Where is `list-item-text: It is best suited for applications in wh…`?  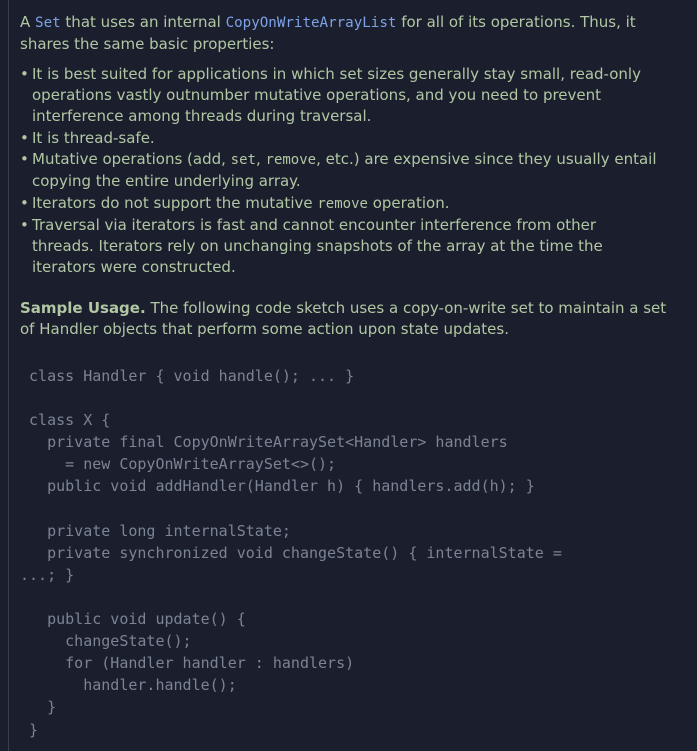
list-item-text: It is best suited for applications in wh… is located at coordinates (336, 95).